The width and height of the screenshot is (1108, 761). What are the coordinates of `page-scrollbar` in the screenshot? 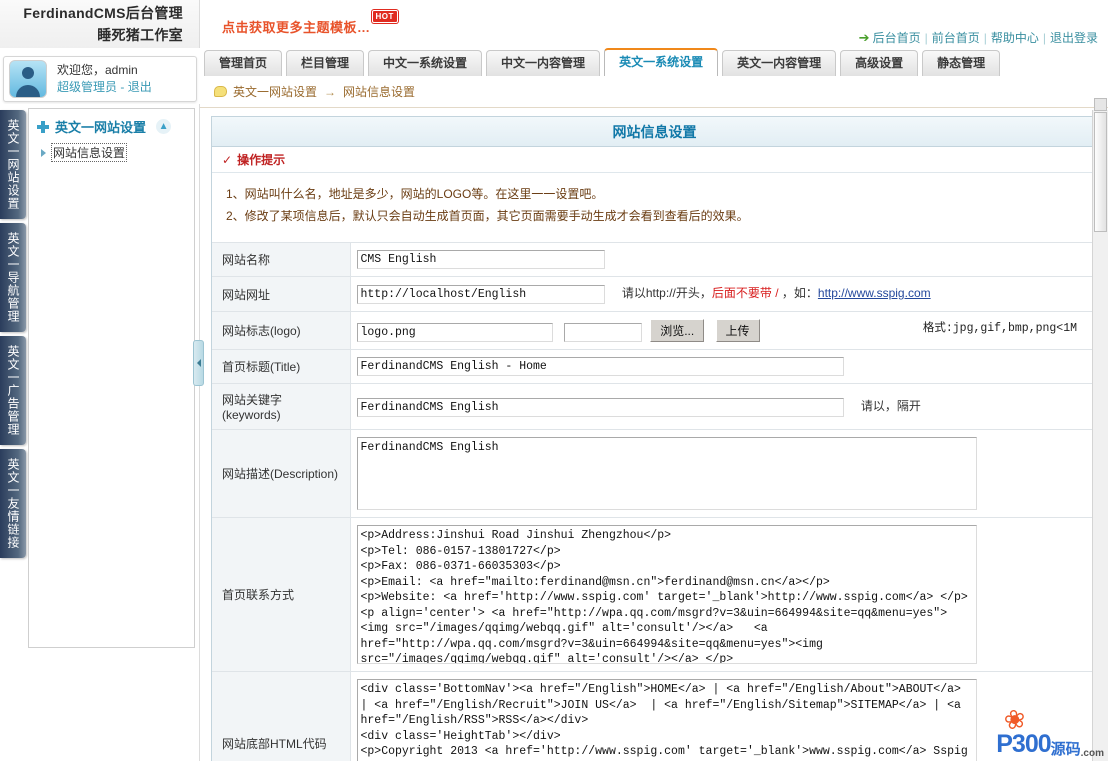 It's located at (1100, 429).